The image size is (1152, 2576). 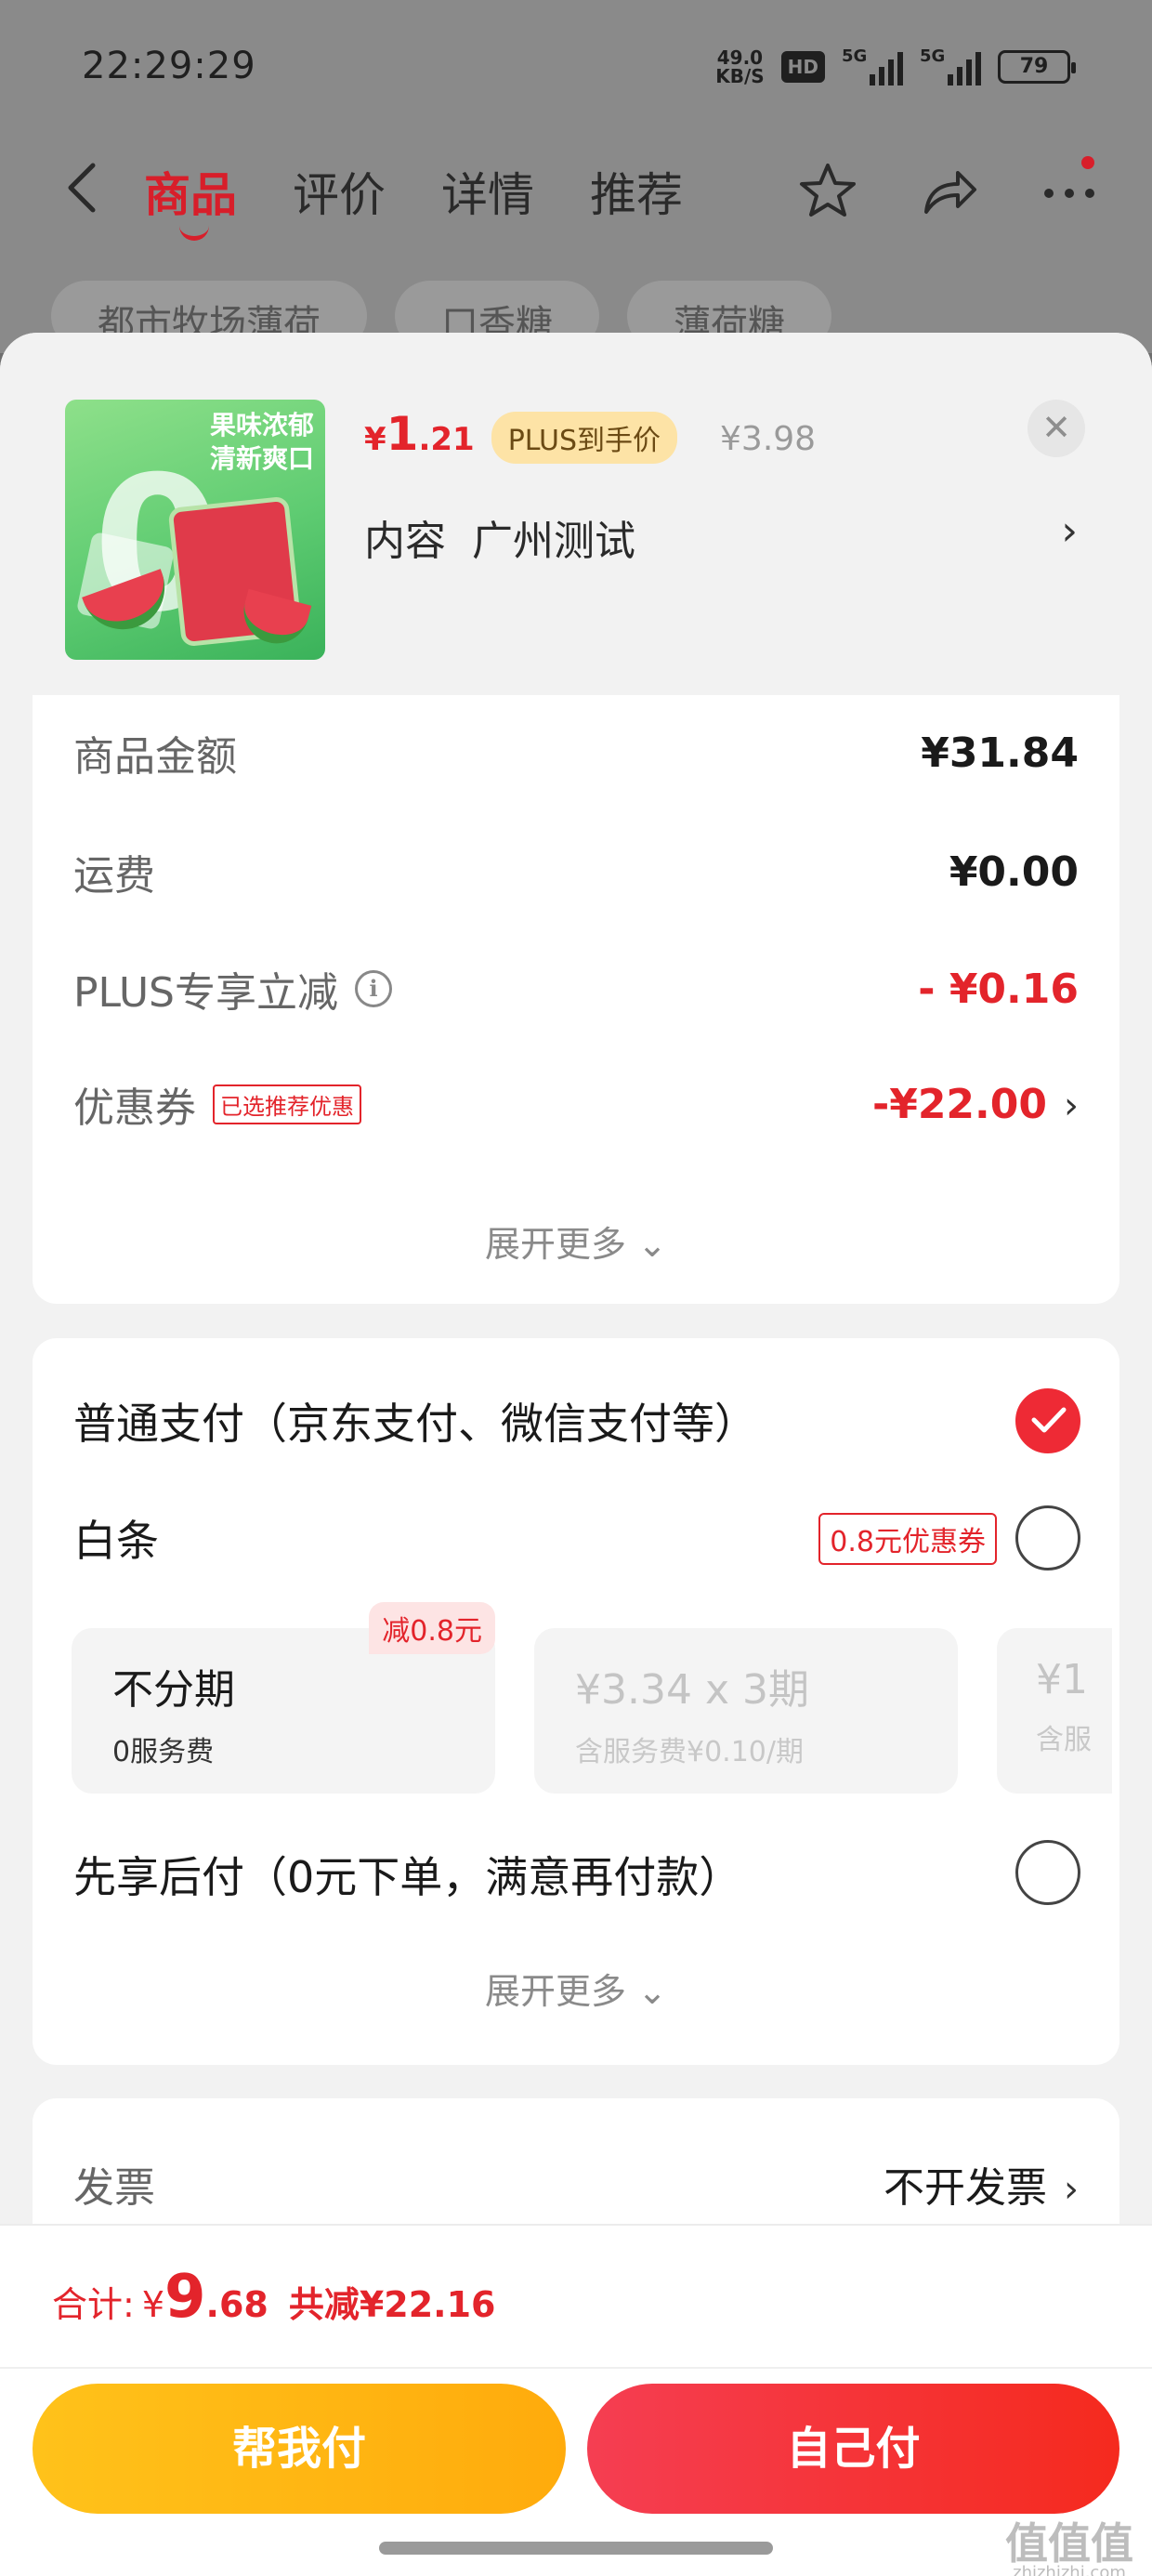 I want to click on plus-discount-label: PLUS专享立减, so click(x=205, y=993).